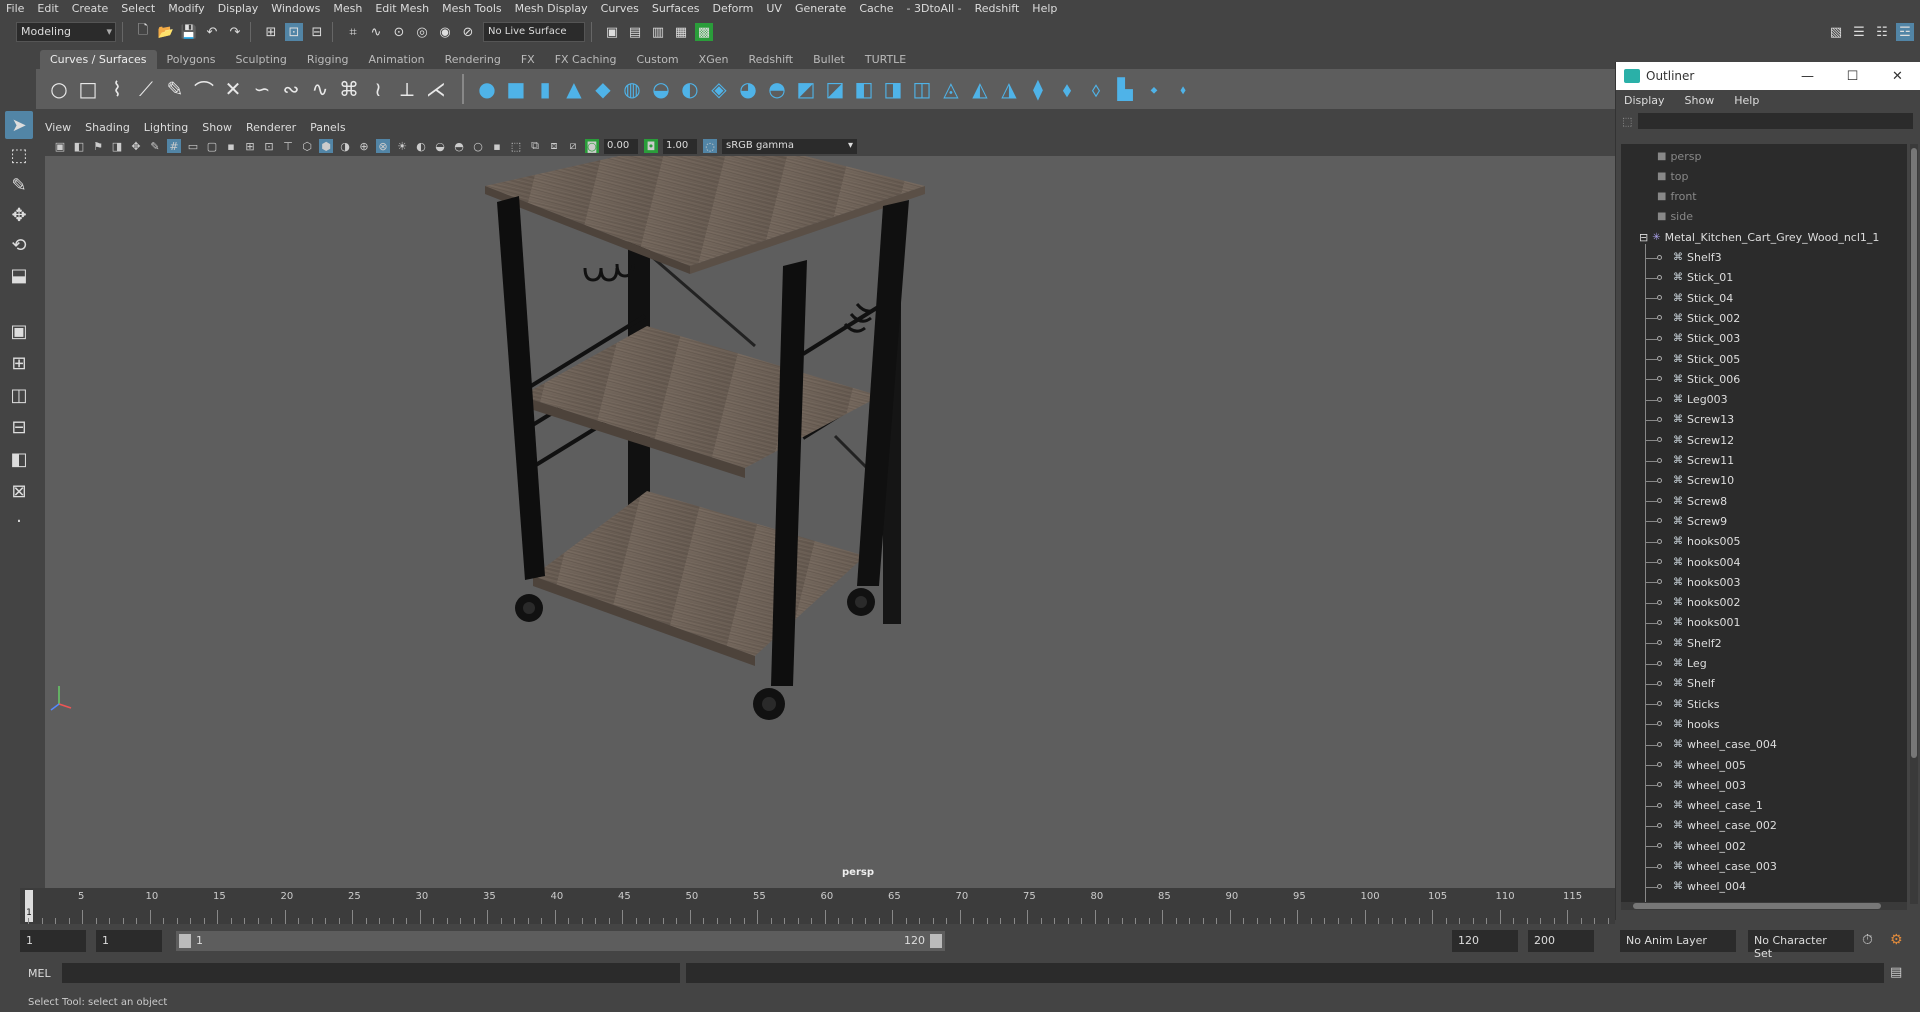 This screenshot has width=1920, height=1012. I want to click on anim-layer-select: No Anim Layer, so click(1678, 941).